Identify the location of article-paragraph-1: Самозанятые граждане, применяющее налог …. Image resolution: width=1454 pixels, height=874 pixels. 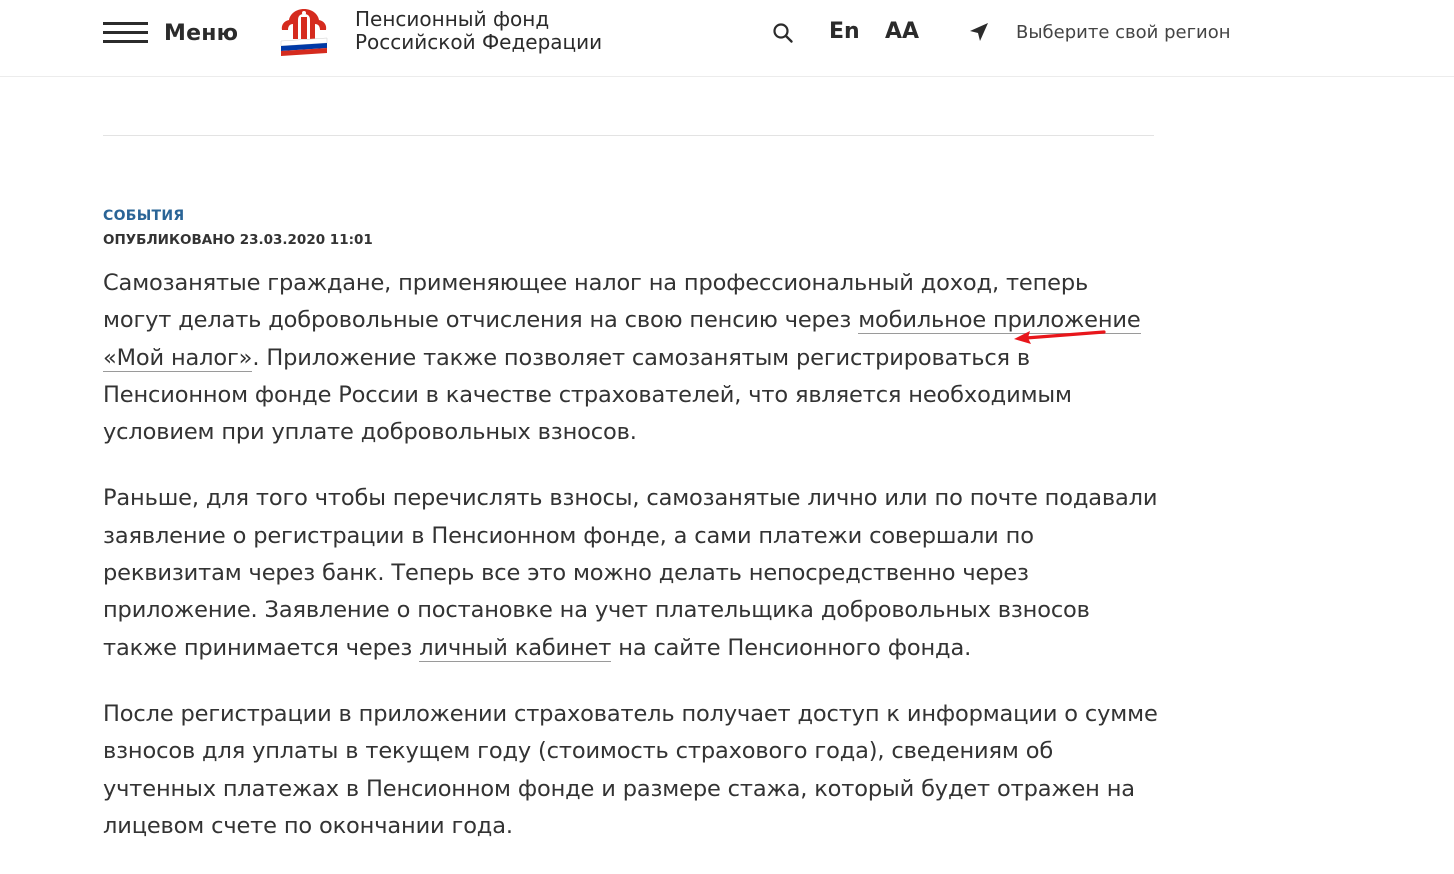
(622, 358).